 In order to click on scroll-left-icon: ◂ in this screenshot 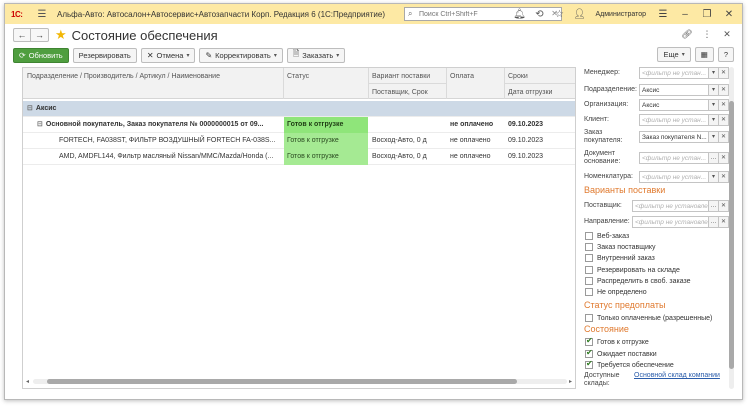, I will do `click(27, 381)`.